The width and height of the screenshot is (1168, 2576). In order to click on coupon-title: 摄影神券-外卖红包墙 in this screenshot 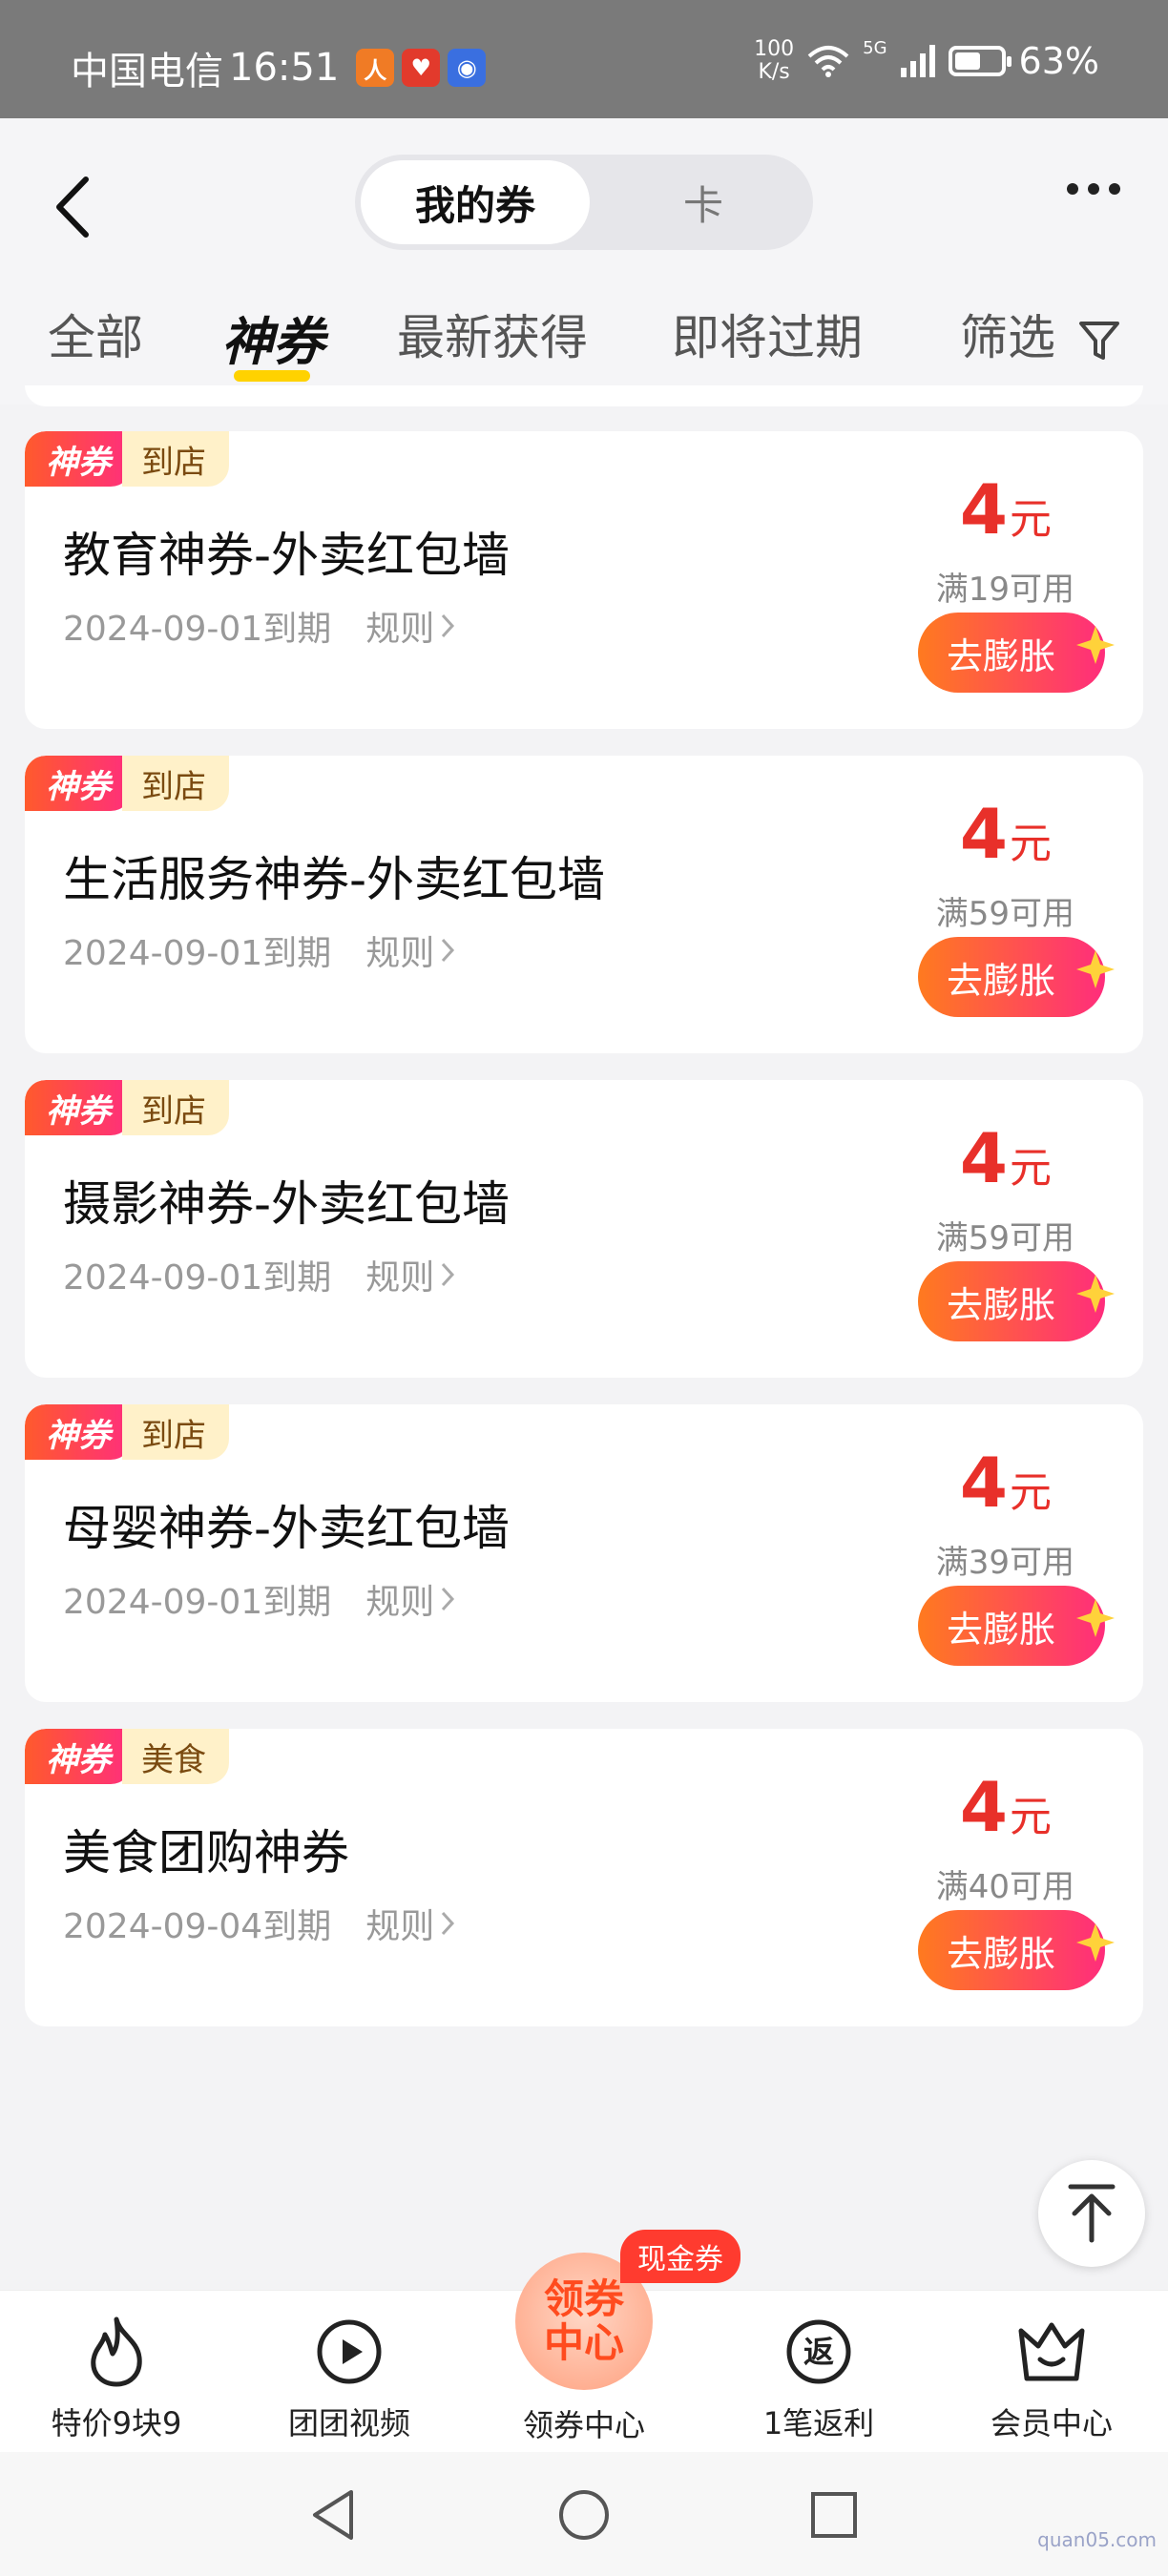, I will do `click(287, 1204)`.